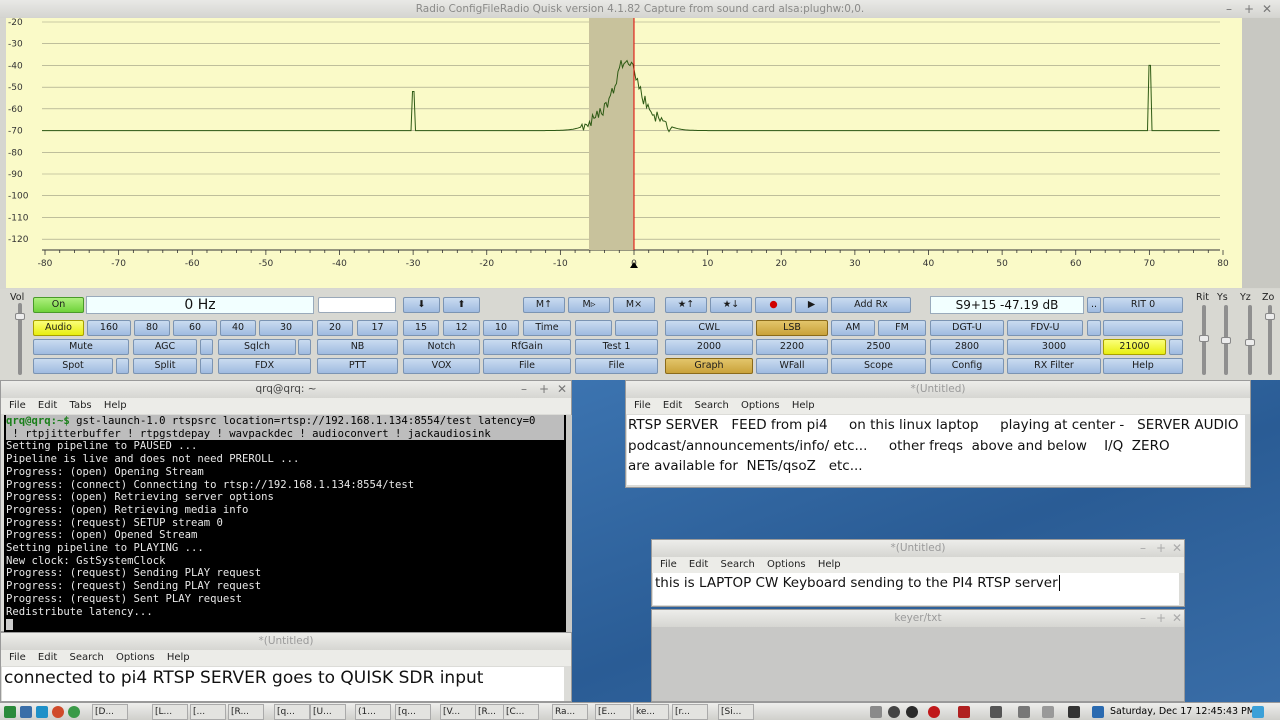 The height and width of the screenshot is (720, 1280). I want to click on spot-menu-icon, so click(122, 366).